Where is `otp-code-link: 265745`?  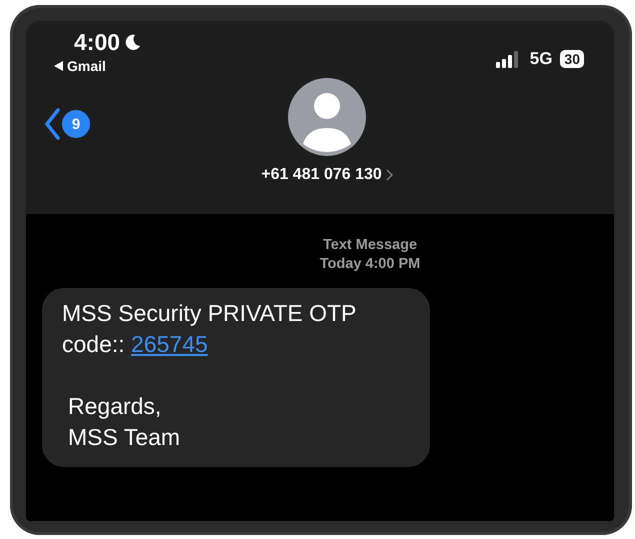
otp-code-link: 265745 is located at coordinates (169, 344).